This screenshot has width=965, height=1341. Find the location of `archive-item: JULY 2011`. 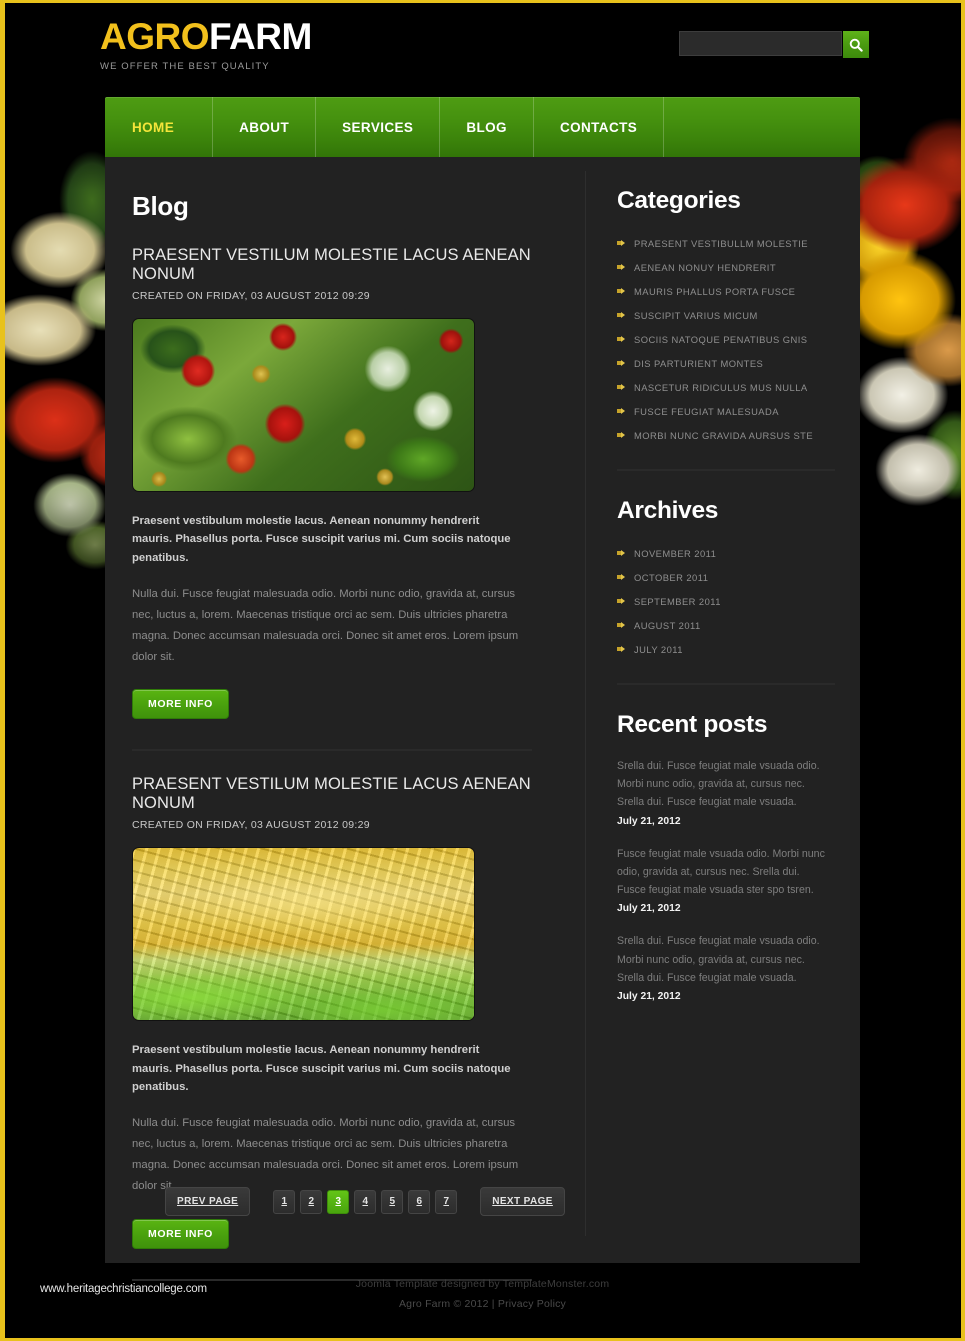

archive-item: JULY 2011 is located at coordinates (729, 649).